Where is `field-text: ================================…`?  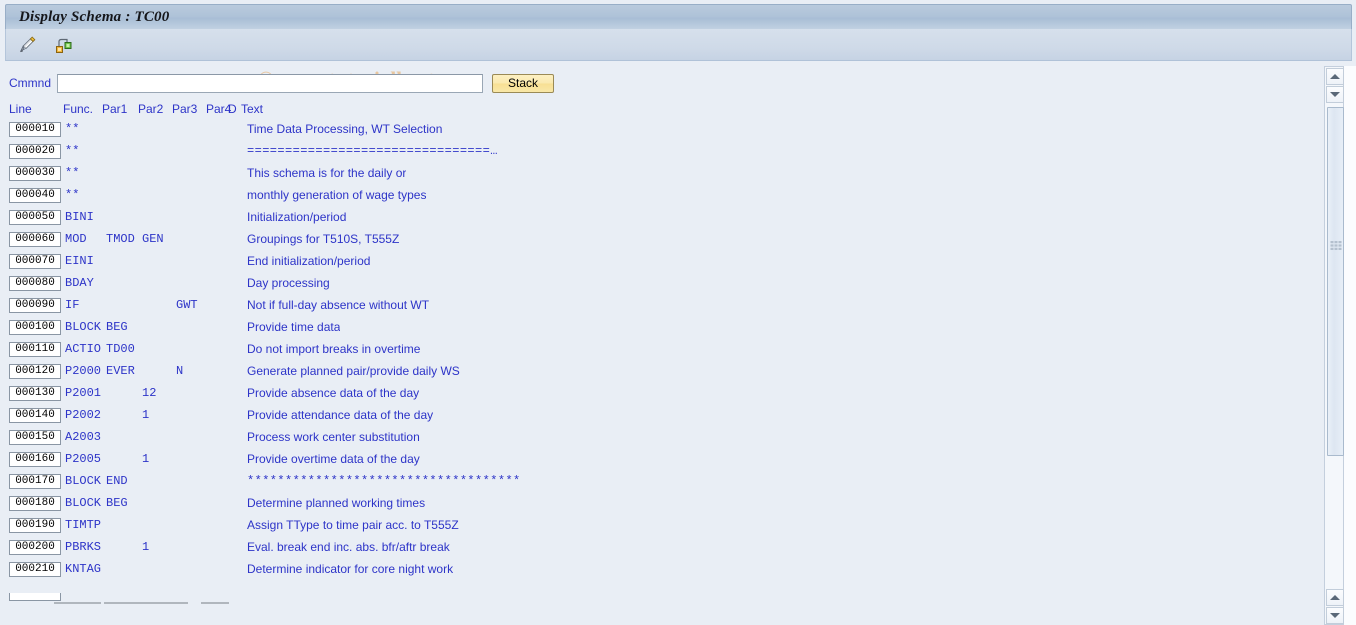 field-text: ================================… is located at coordinates (372, 151).